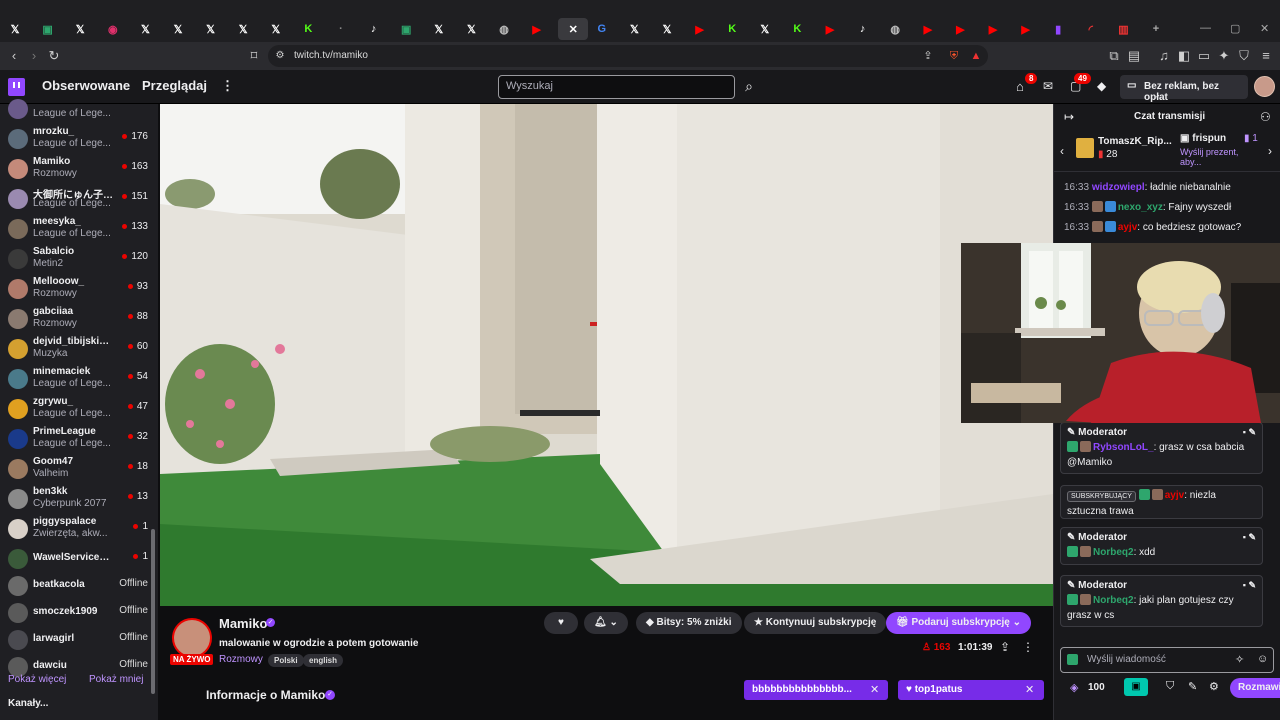  What do you see at coordinates (75, 319) in the screenshot?
I see `sidebar-channel: gabciiaa Rozmowy 88` at bounding box center [75, 319].